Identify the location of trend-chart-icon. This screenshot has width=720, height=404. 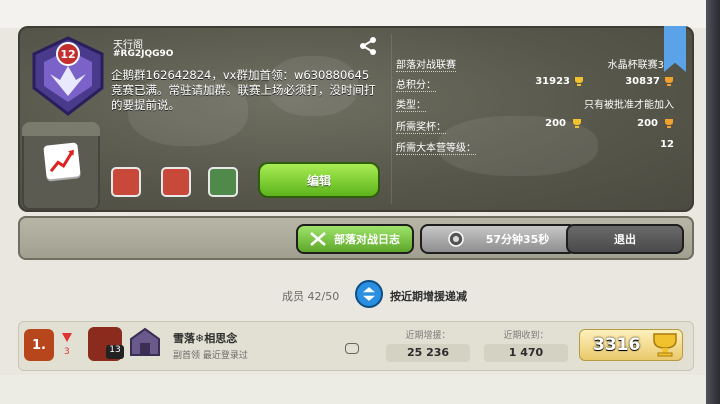
(62, 161).